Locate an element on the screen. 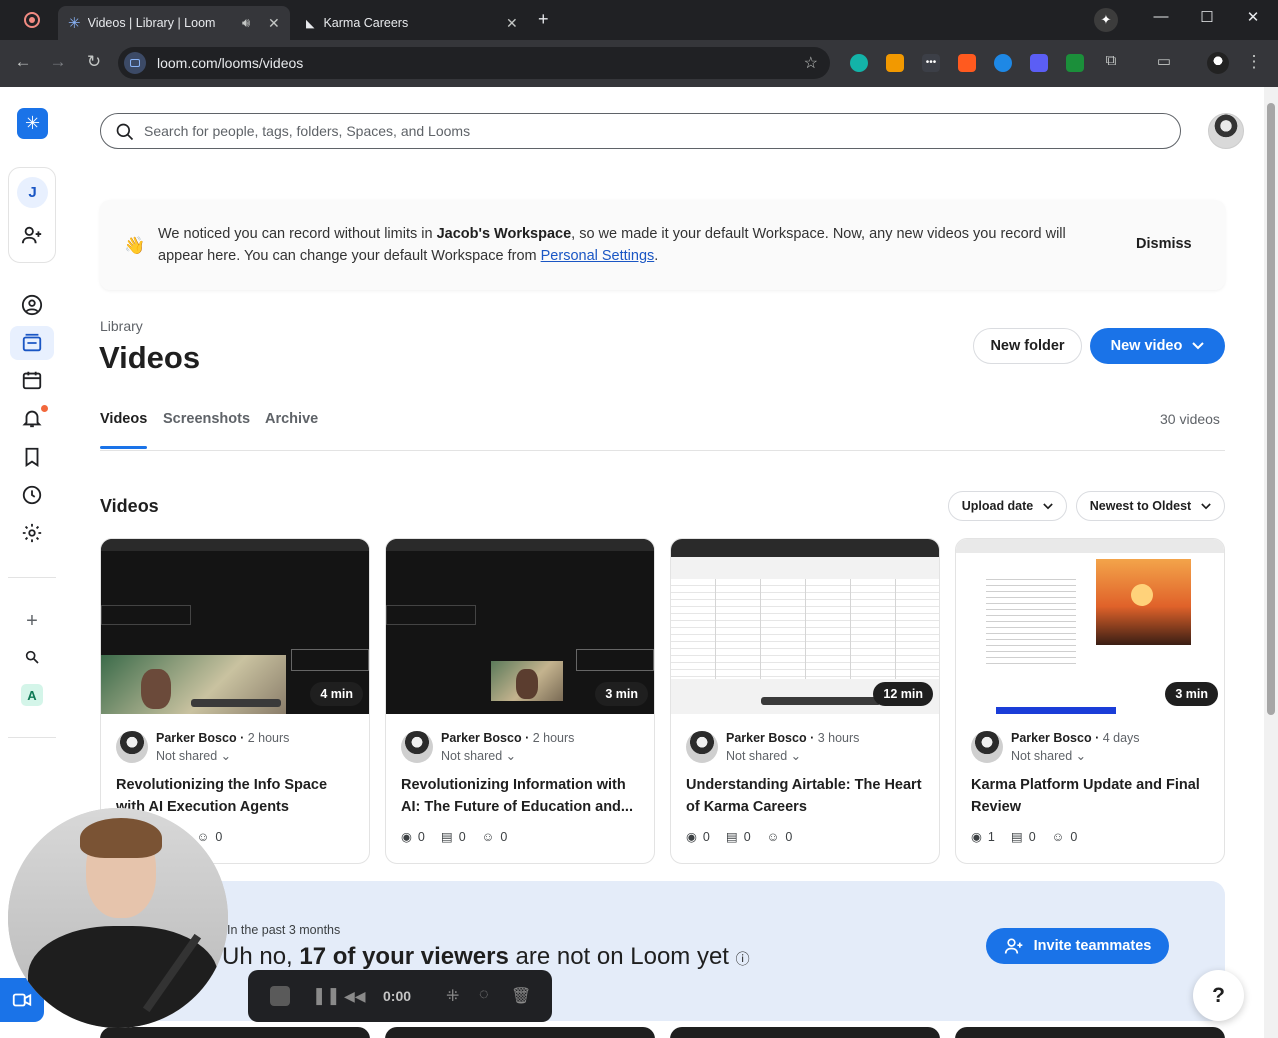 The width and height of the screenshot is (1278, 1038). site-info-icon is located at coordinates (135, 63).